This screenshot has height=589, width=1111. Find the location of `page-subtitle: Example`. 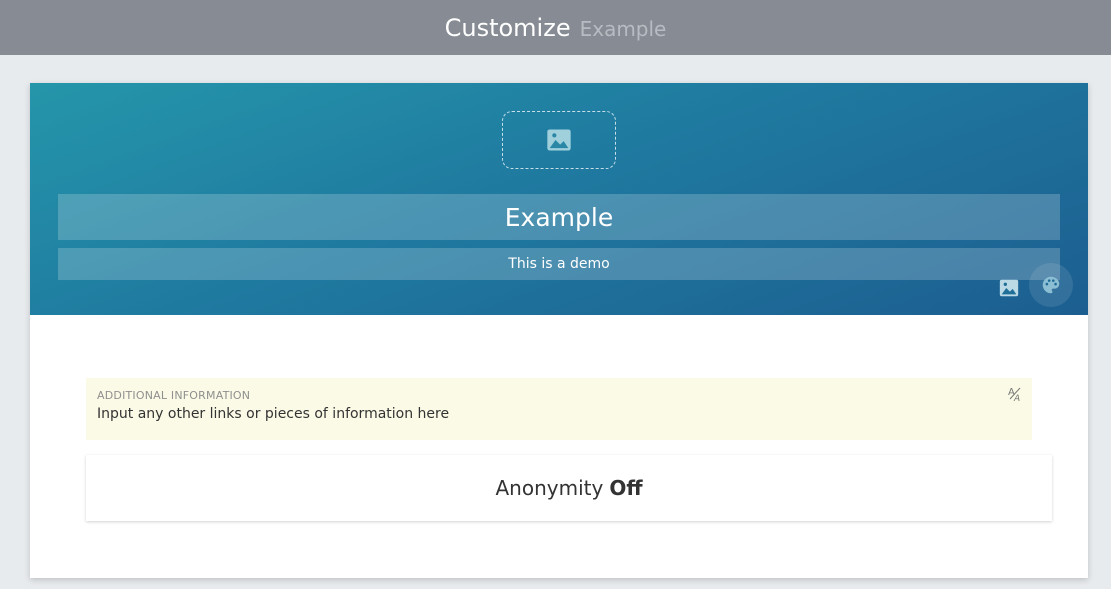

page-subtitle: Example is located at coordinates (623, 28).